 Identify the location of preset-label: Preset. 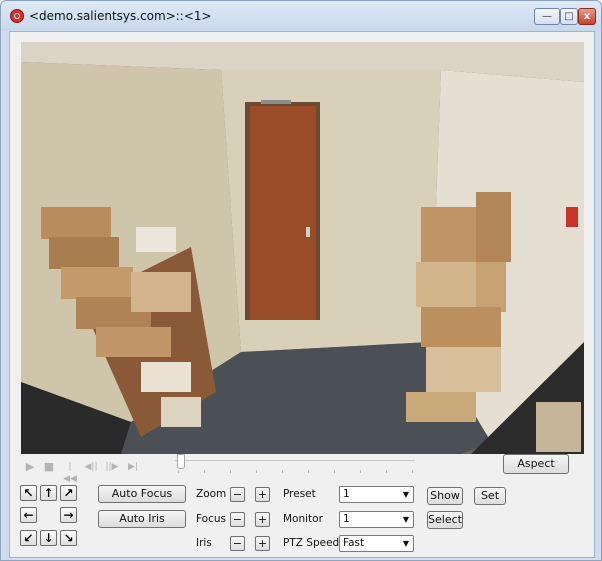
(299, 494).